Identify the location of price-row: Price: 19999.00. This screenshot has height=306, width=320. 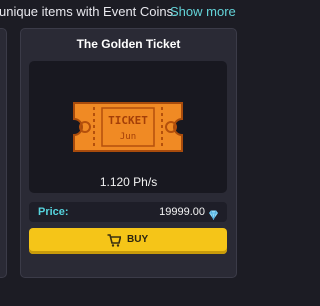
(128, 212).